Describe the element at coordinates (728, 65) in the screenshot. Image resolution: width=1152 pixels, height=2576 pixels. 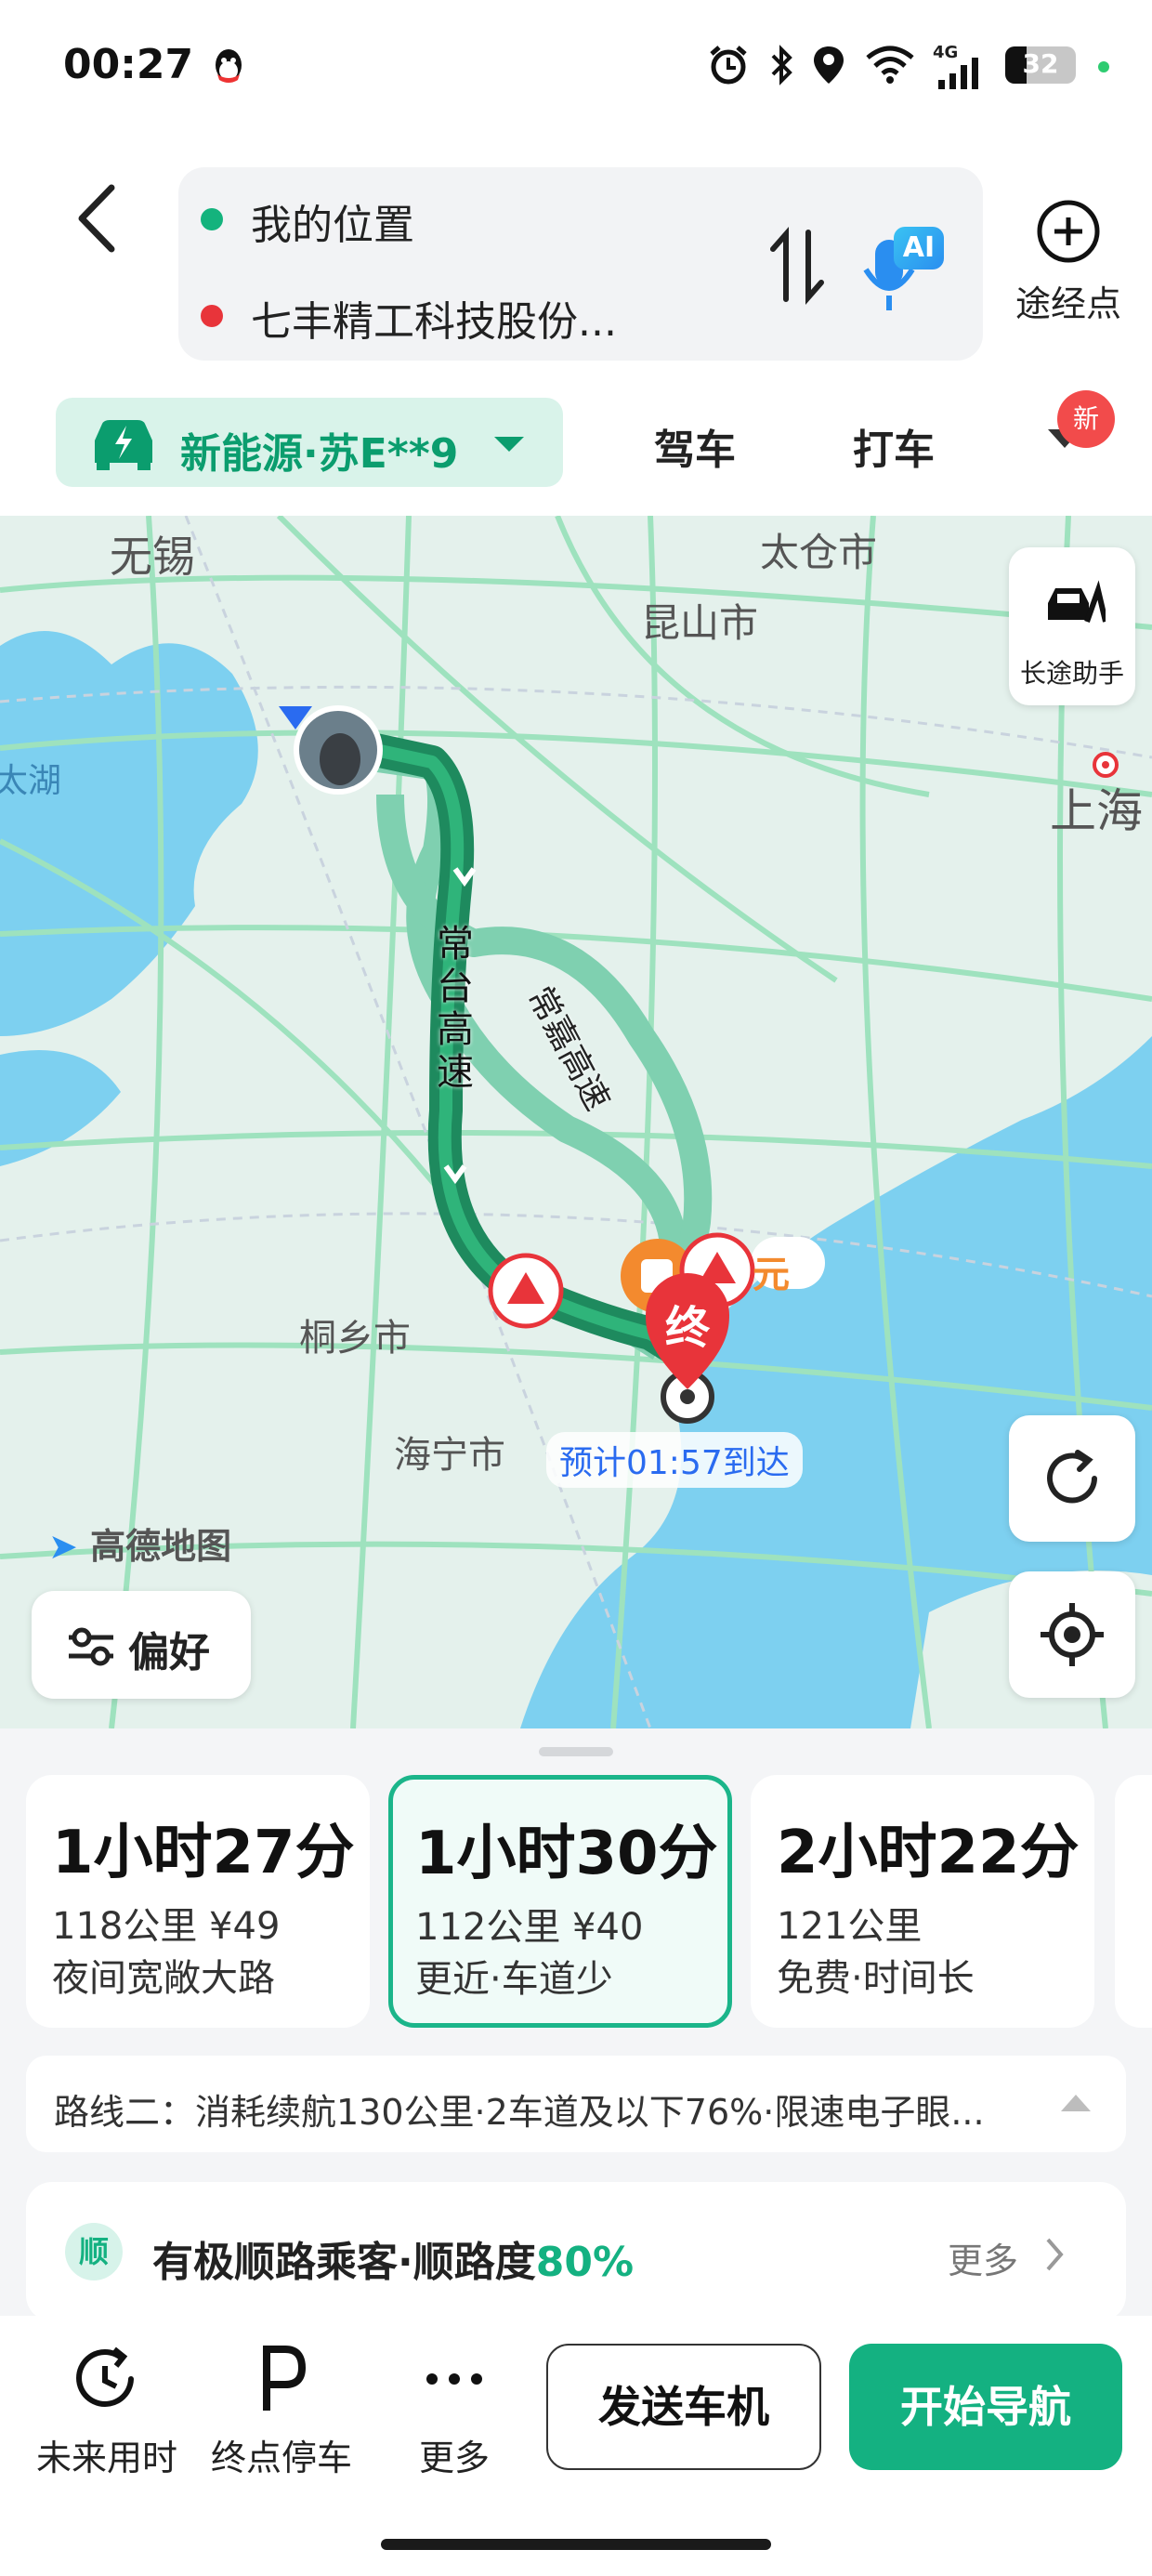
I see `alarm-icon` at that location.